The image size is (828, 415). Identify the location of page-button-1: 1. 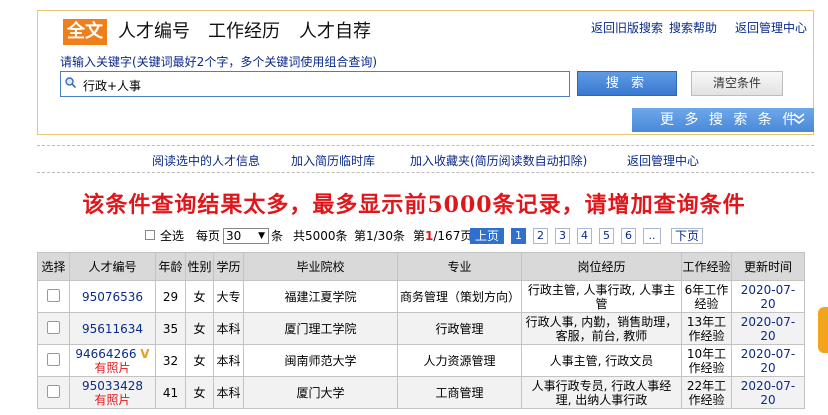
(518, 236).